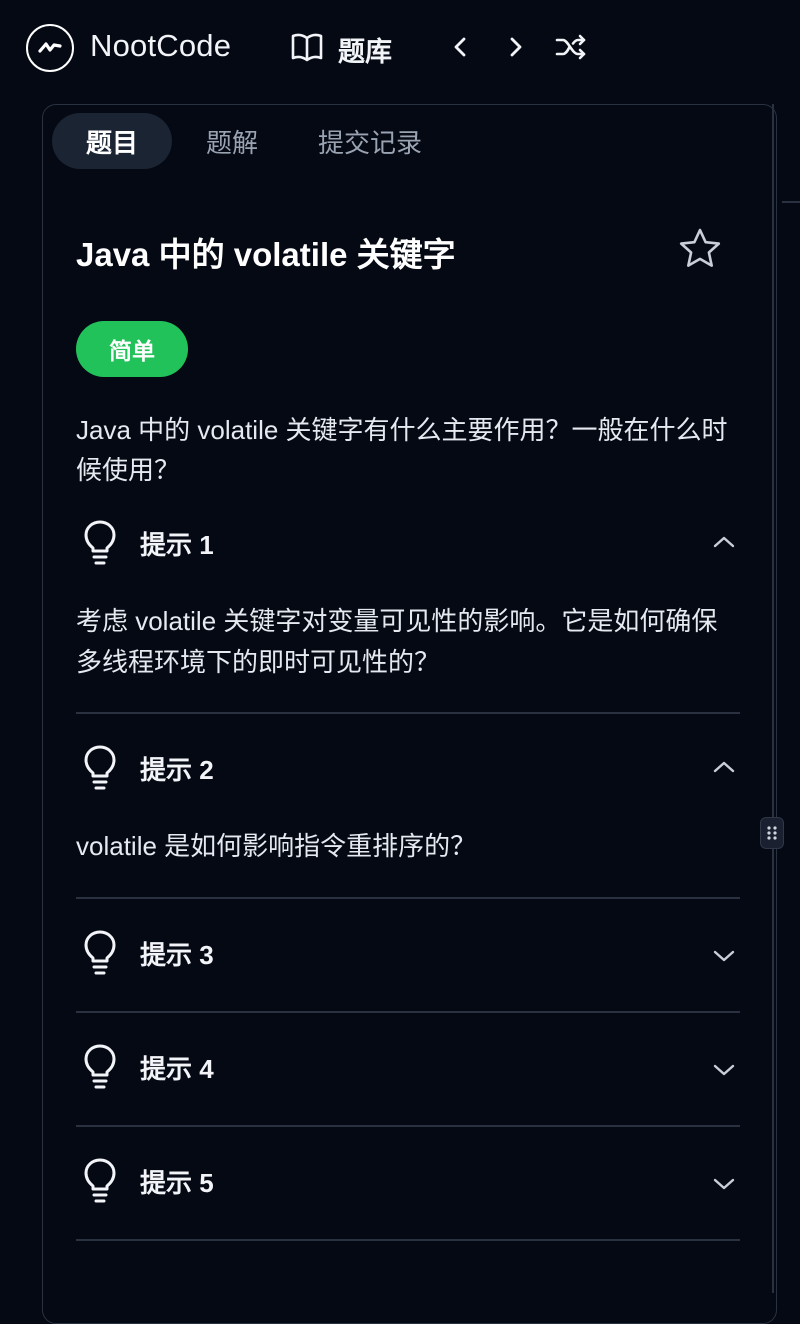  Describe the element at coordinates (50, 48) in the screenshot. I see `nootcode-logo-icon` at that location.